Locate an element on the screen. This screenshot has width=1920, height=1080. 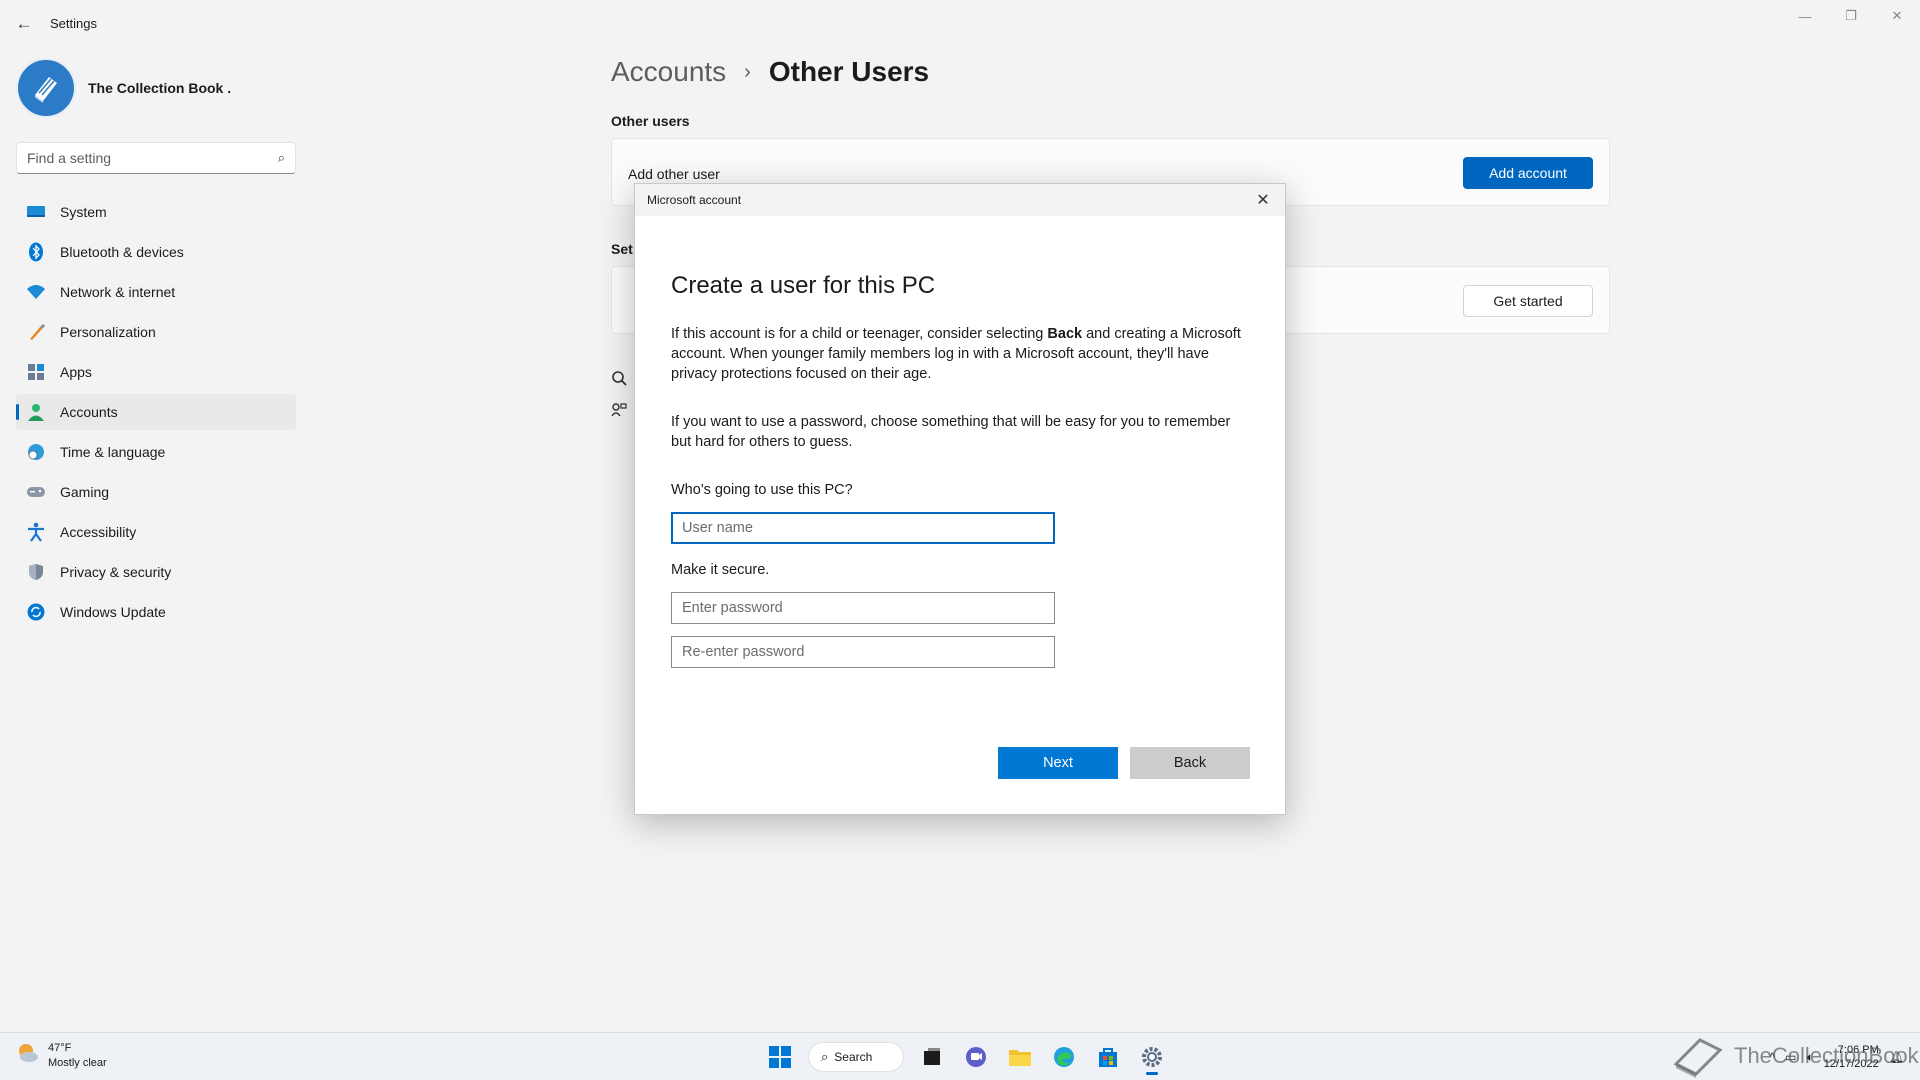
back-arrow-icon: ← is located at coordinates (24, 24).